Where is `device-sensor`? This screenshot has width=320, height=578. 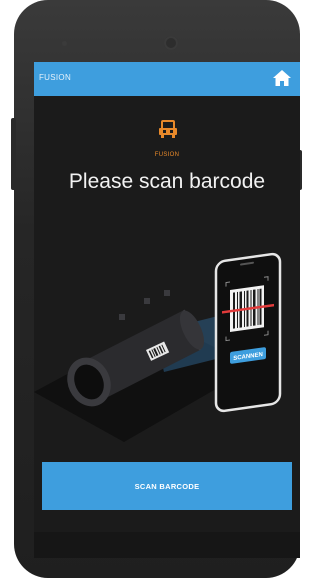
device-sensor is located at coordinates (64, 43).